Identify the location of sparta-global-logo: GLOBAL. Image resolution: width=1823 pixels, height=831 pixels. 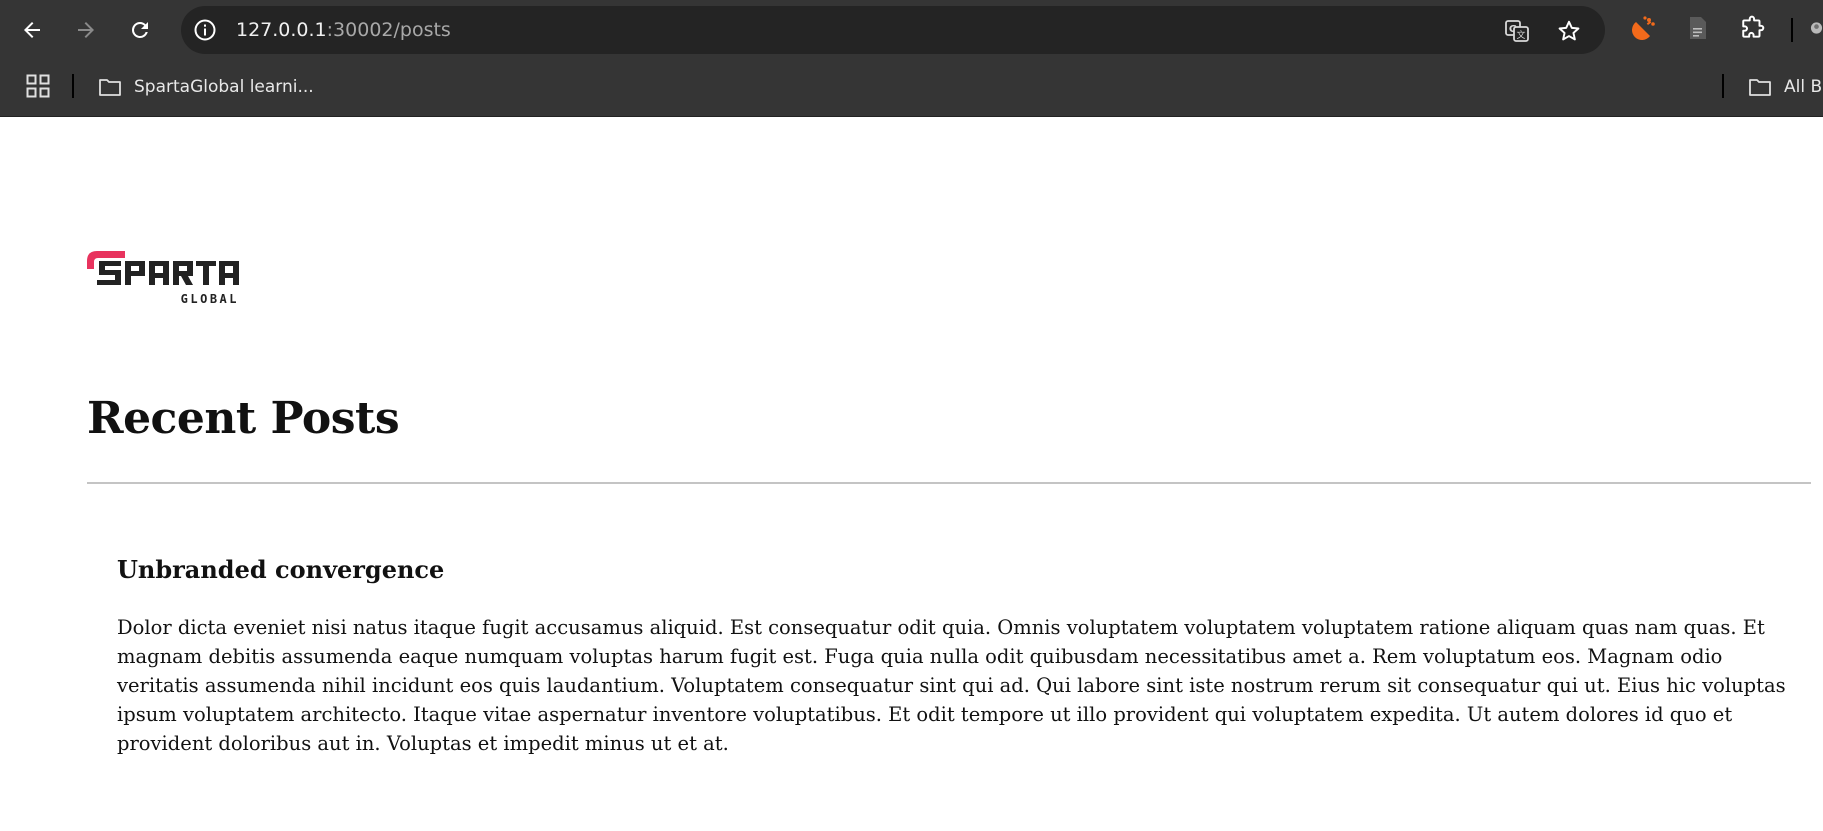
(163, 279).